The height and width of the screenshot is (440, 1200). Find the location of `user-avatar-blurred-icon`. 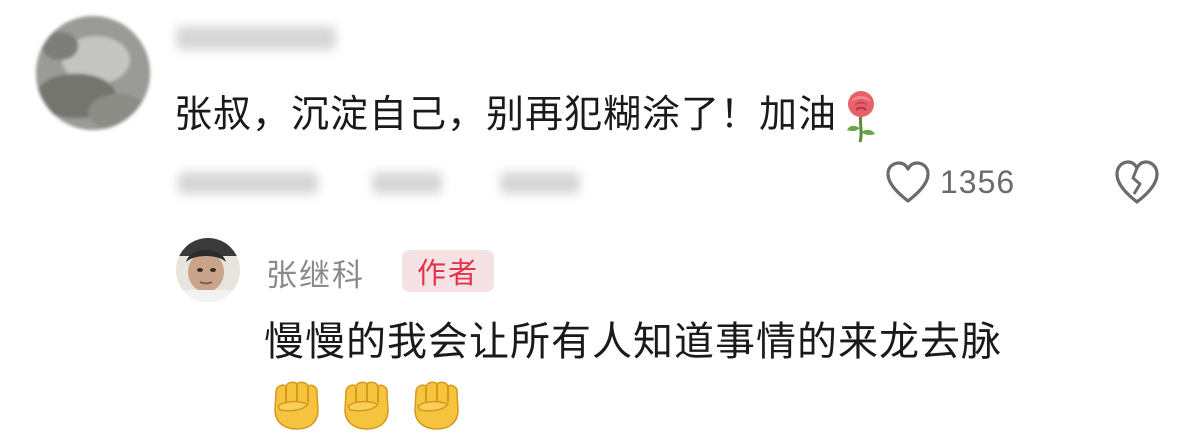

user-avatar-blurred-icon is located at coordinates (93, 73).